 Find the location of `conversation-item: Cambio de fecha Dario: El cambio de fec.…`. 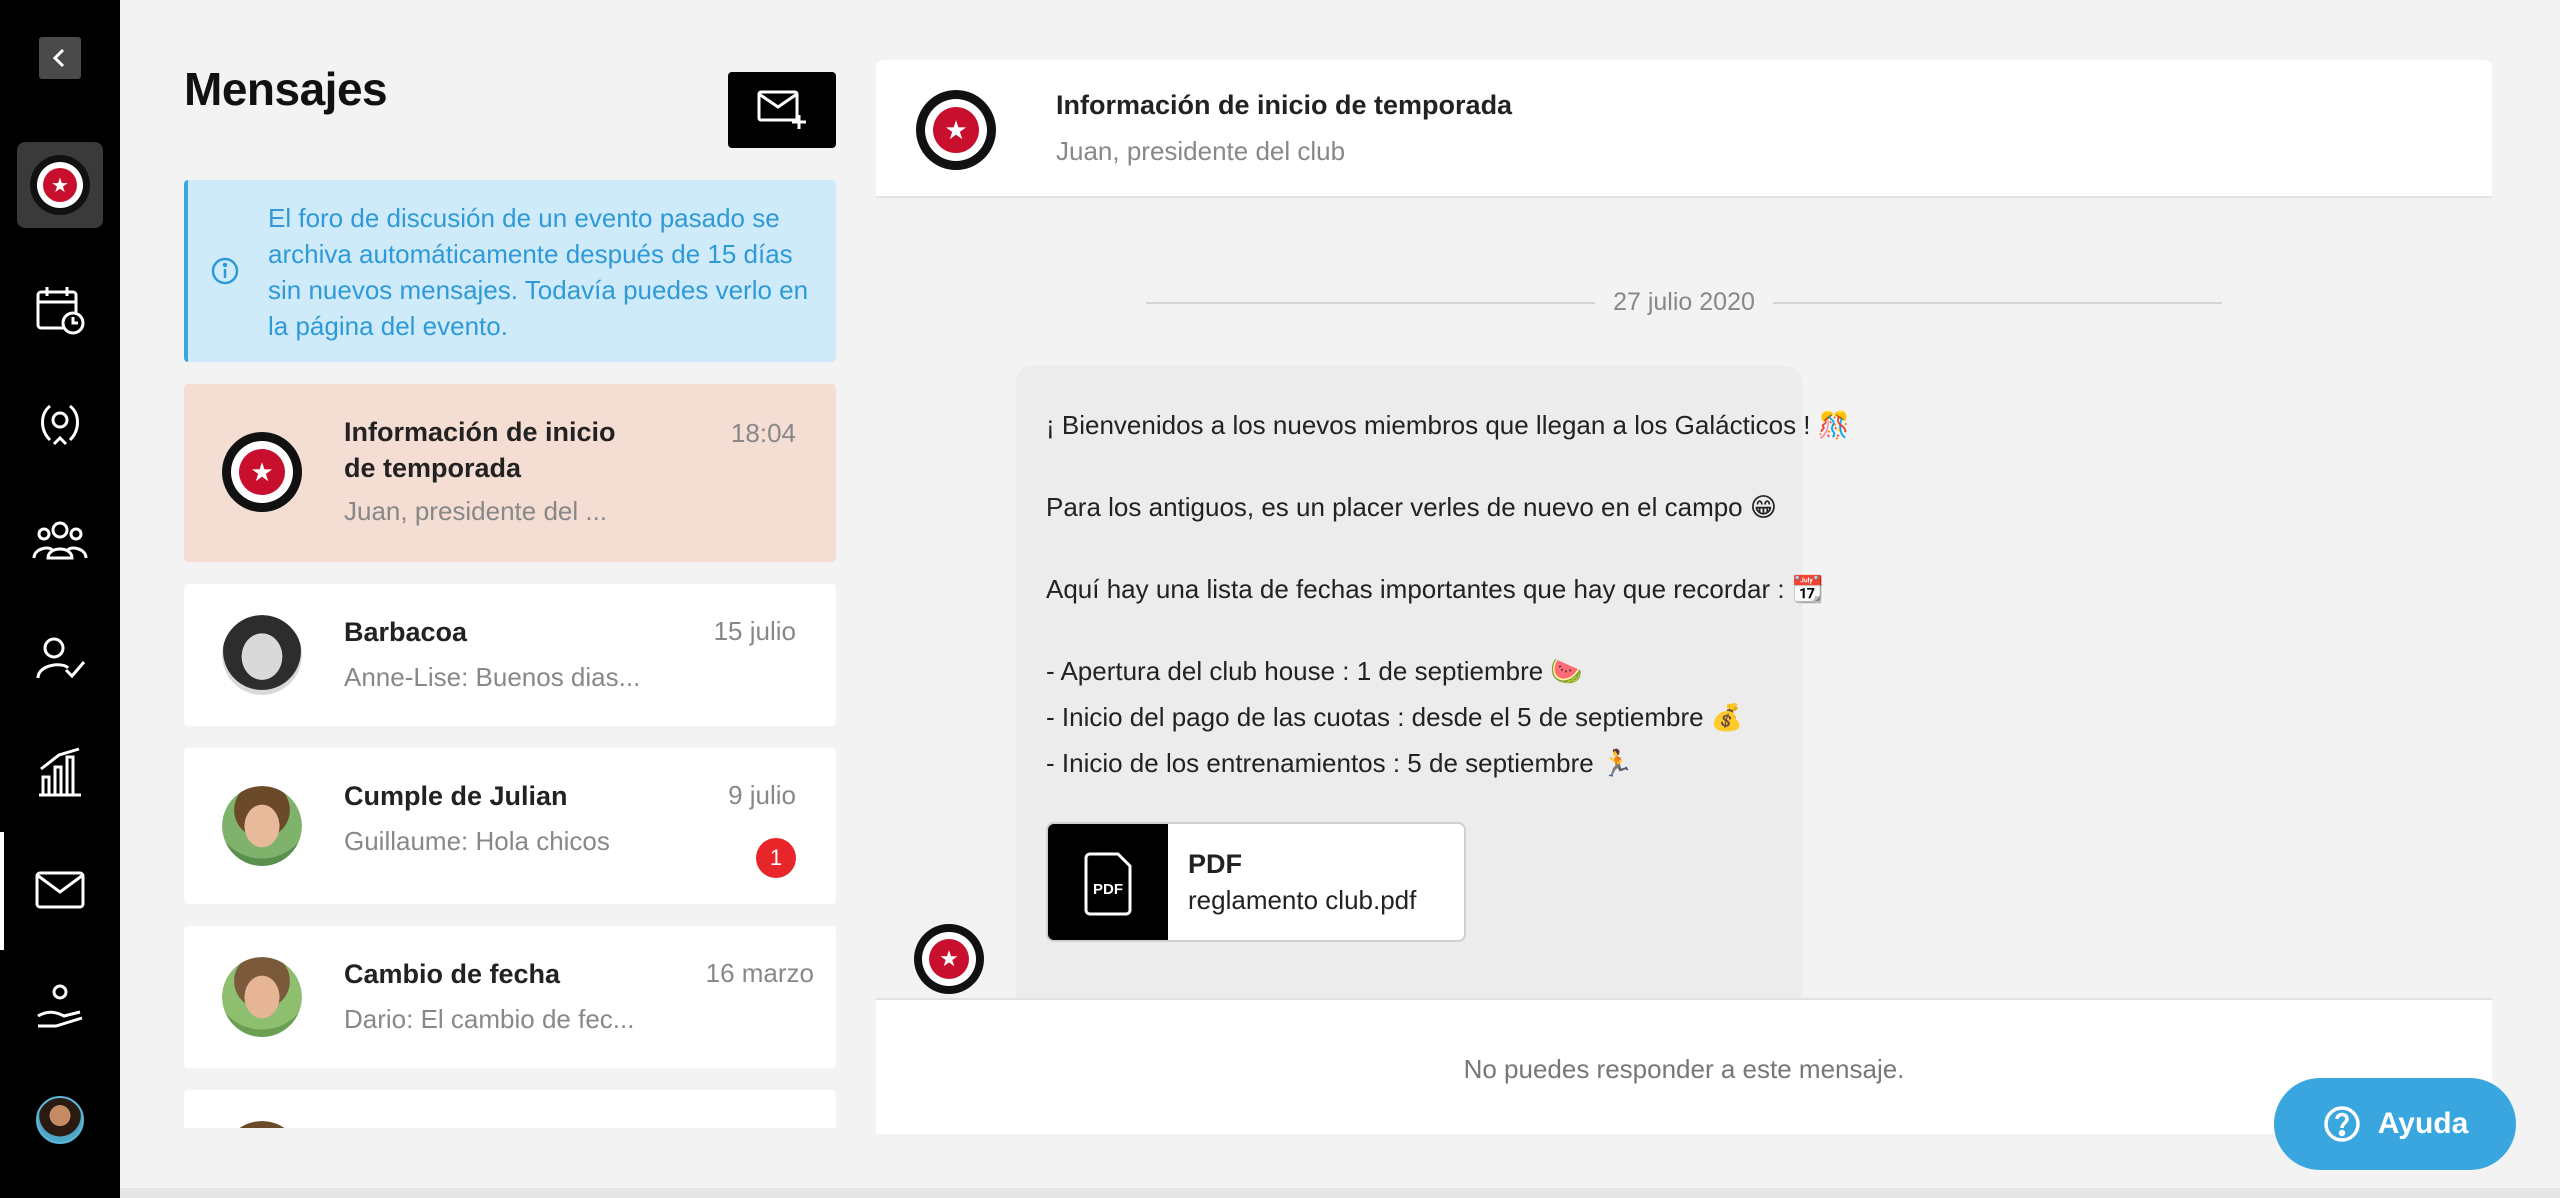

conversation-item: Cambio de fecha Dario: El cambio de fec.… is located at coordinates (510, 997).